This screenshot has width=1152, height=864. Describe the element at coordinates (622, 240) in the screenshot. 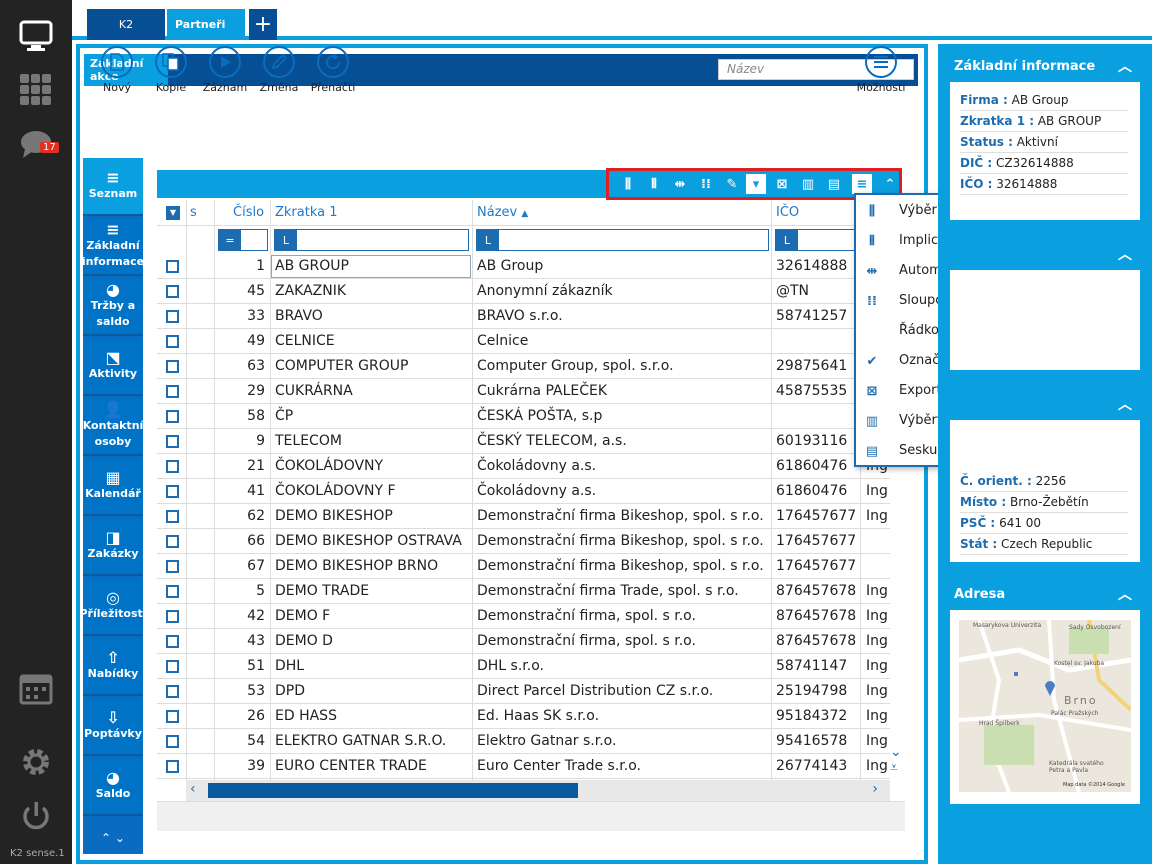

I see `filter-nazev: L` at that location.